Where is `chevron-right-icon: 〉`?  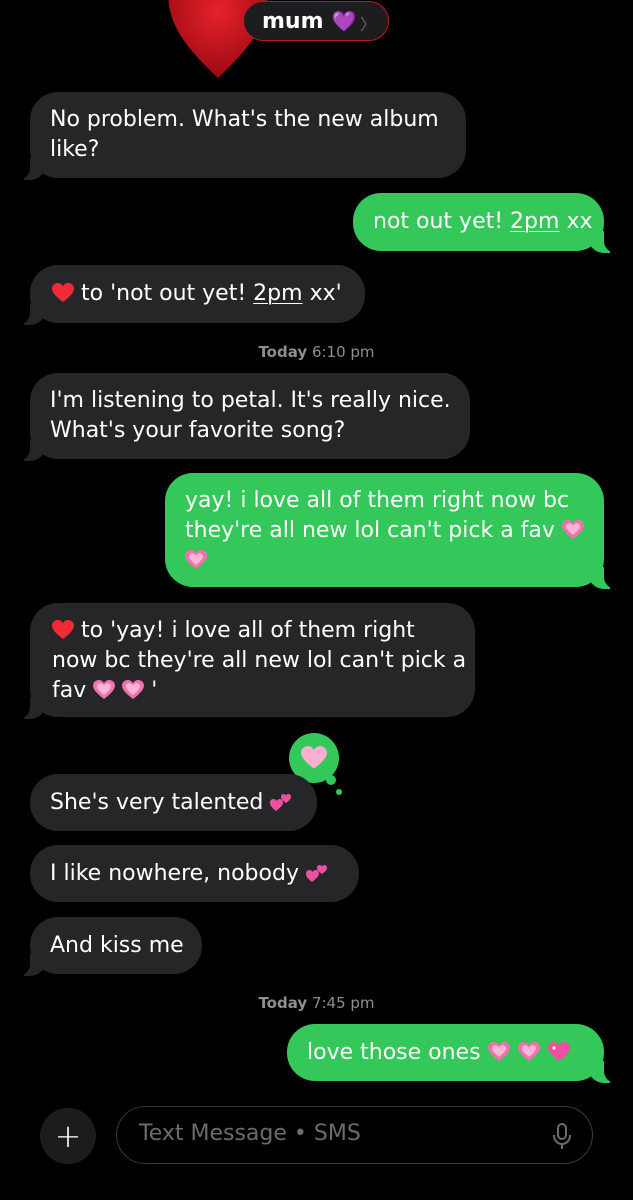 chevron-right-icon: 〉 is located at coordinates (367, 24).